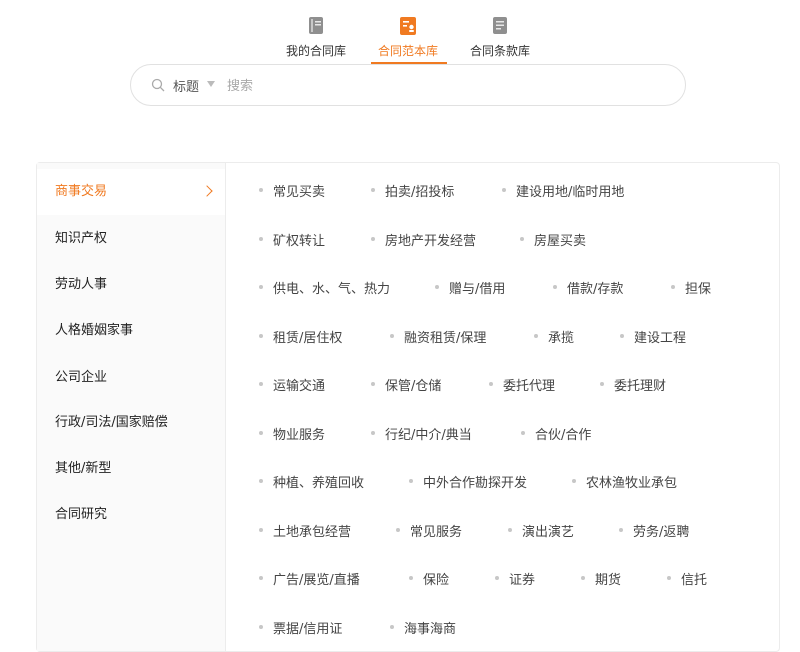 Image resolution: width=800 pixels, height=652 pixels. Describe the element at coordinates (131, 192) in the screenshot. I see `sidebar-item-commercial-transactions: 商事交易` at that location.